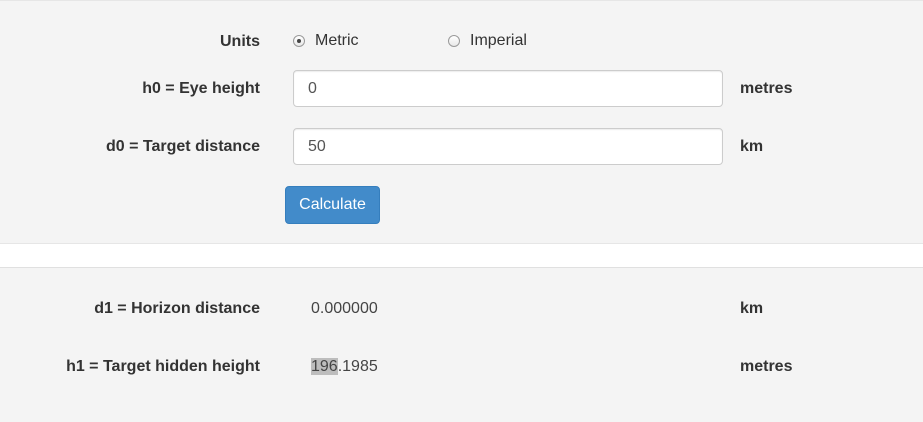 This screenshot has height=422, width=923. I want to click on radio-metric-button, so click(299, 41).